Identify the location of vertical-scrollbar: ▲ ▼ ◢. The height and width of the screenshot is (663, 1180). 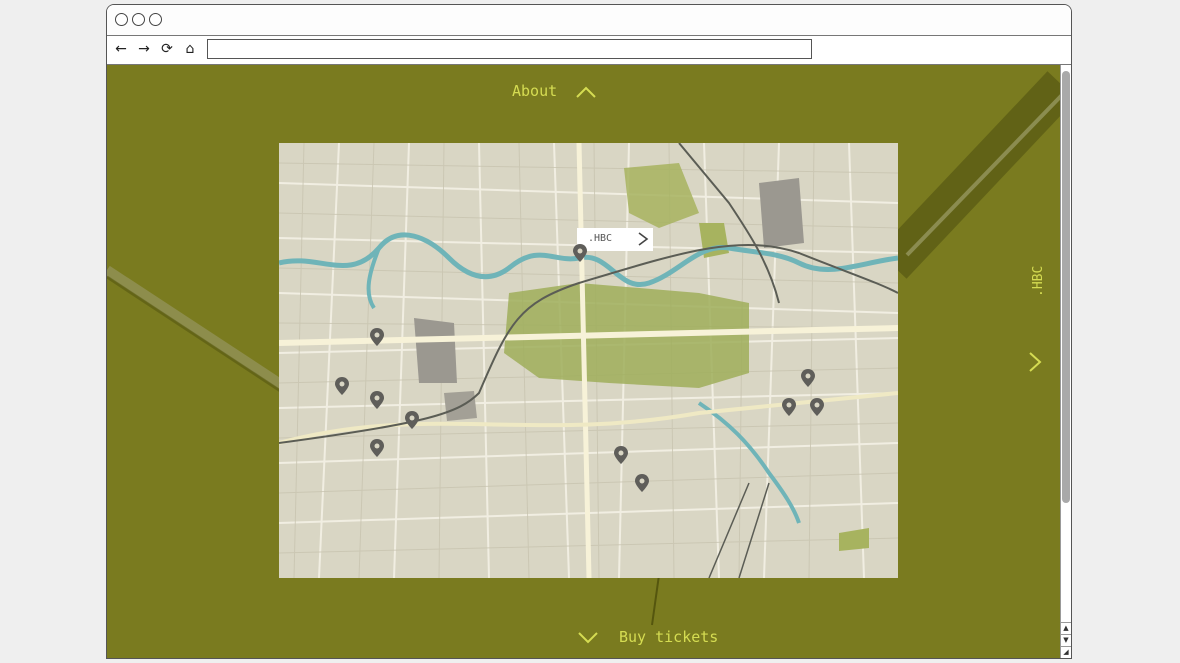
(1065, 361).